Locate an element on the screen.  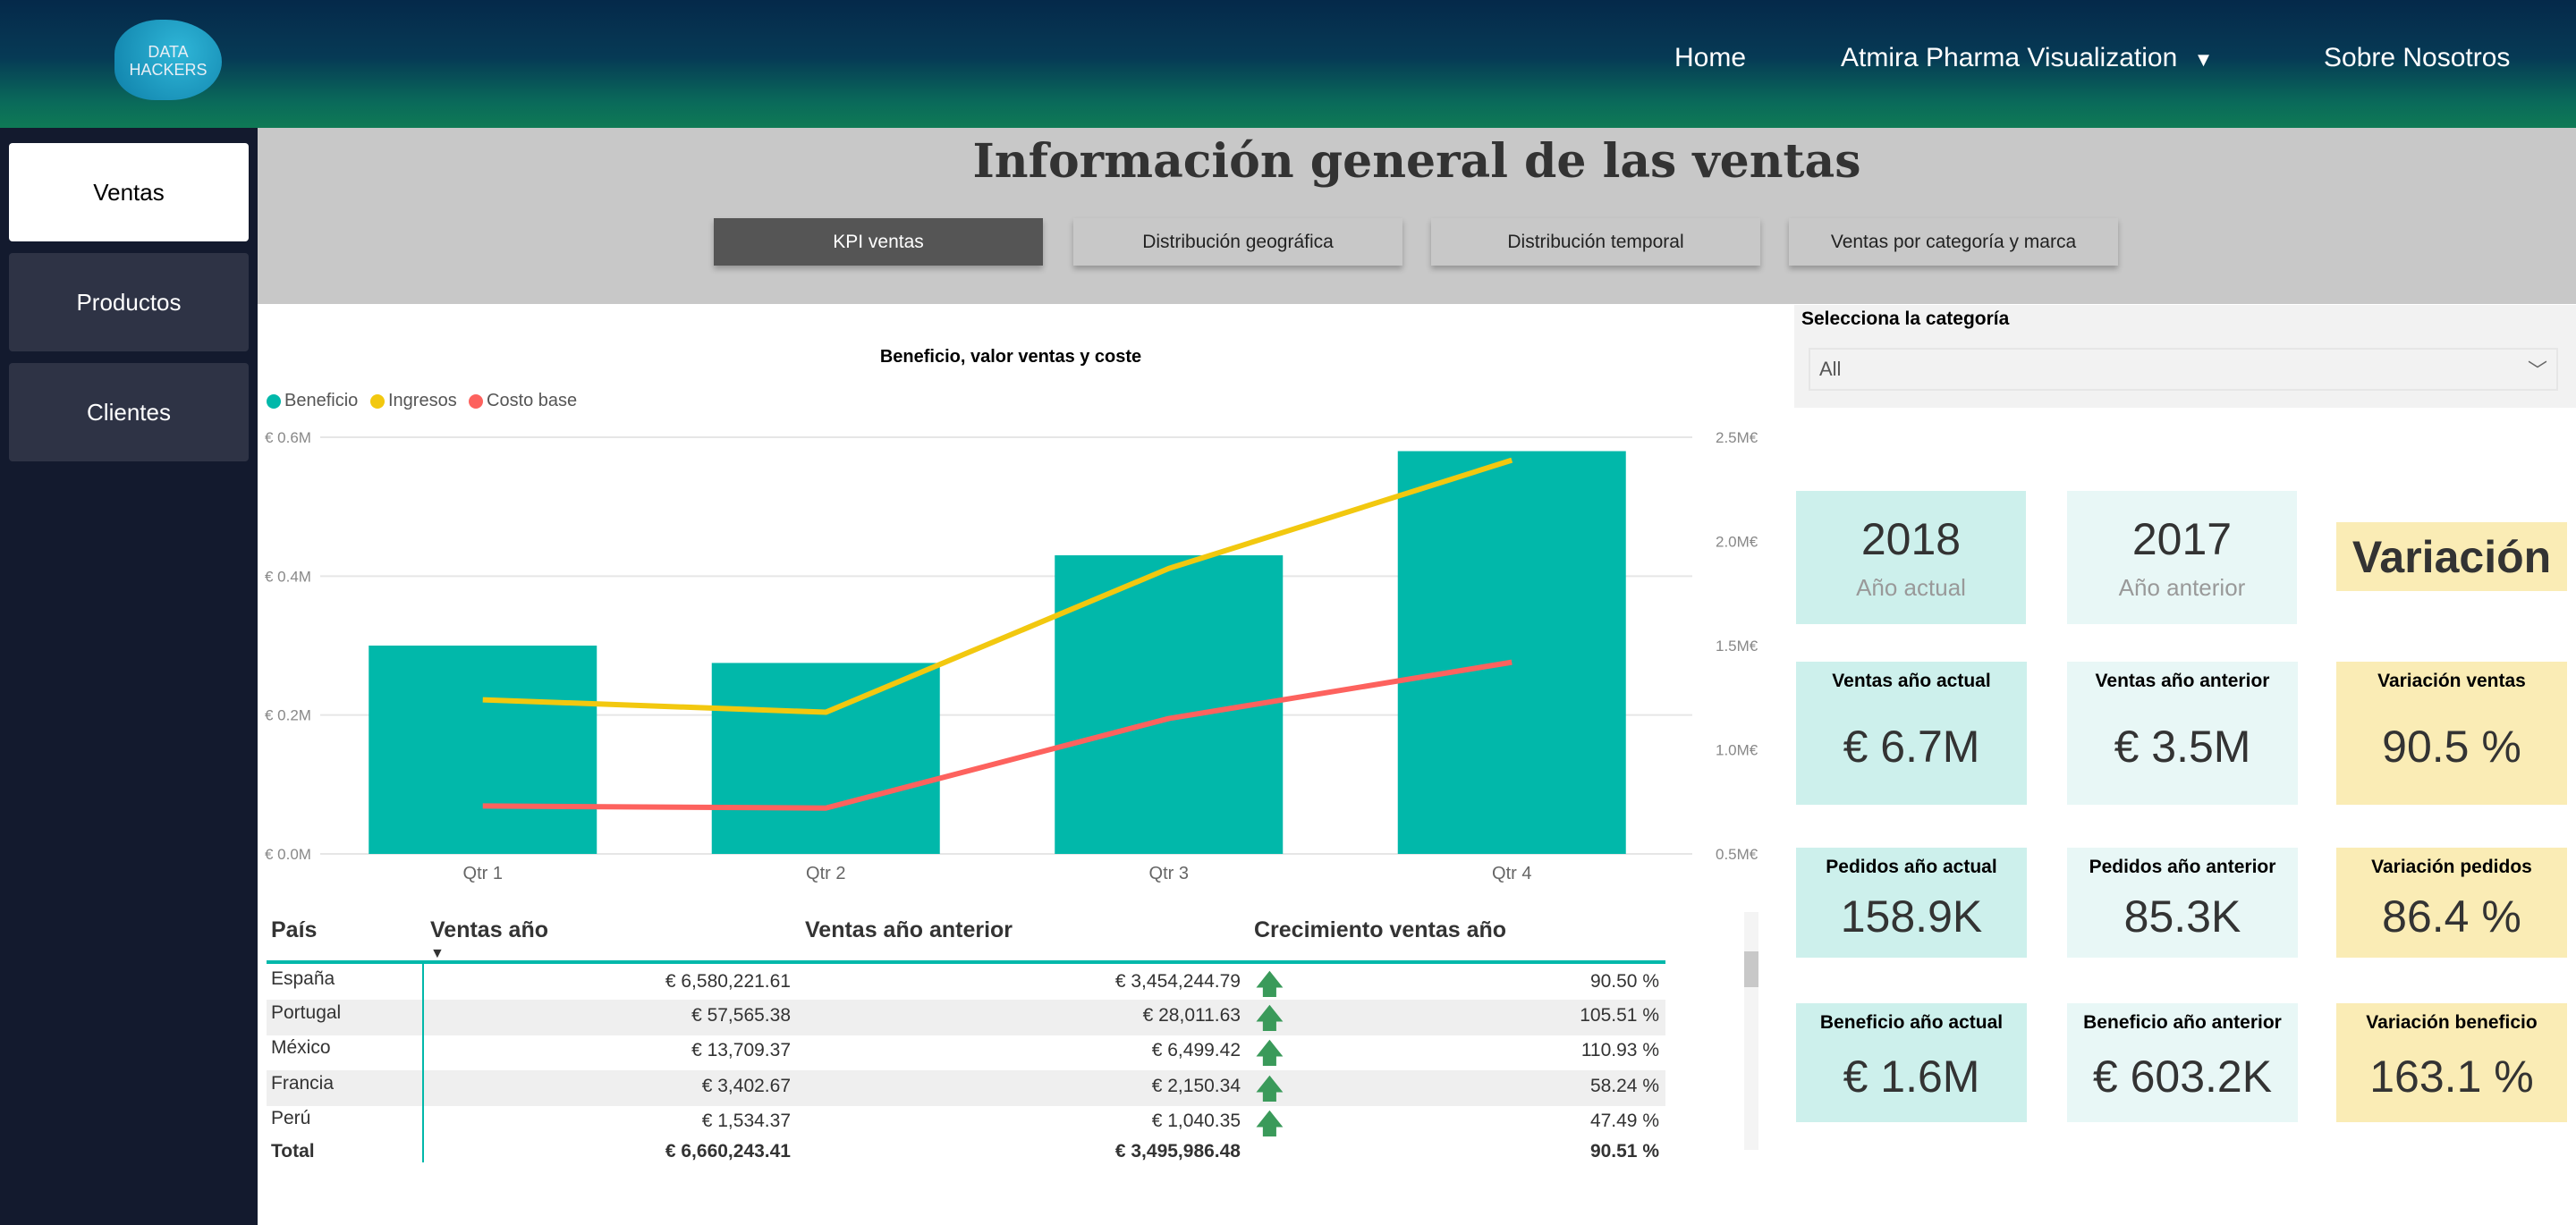
kpi-card: Ventas año actual € 6.7M is located at coordinates (1911, 733).